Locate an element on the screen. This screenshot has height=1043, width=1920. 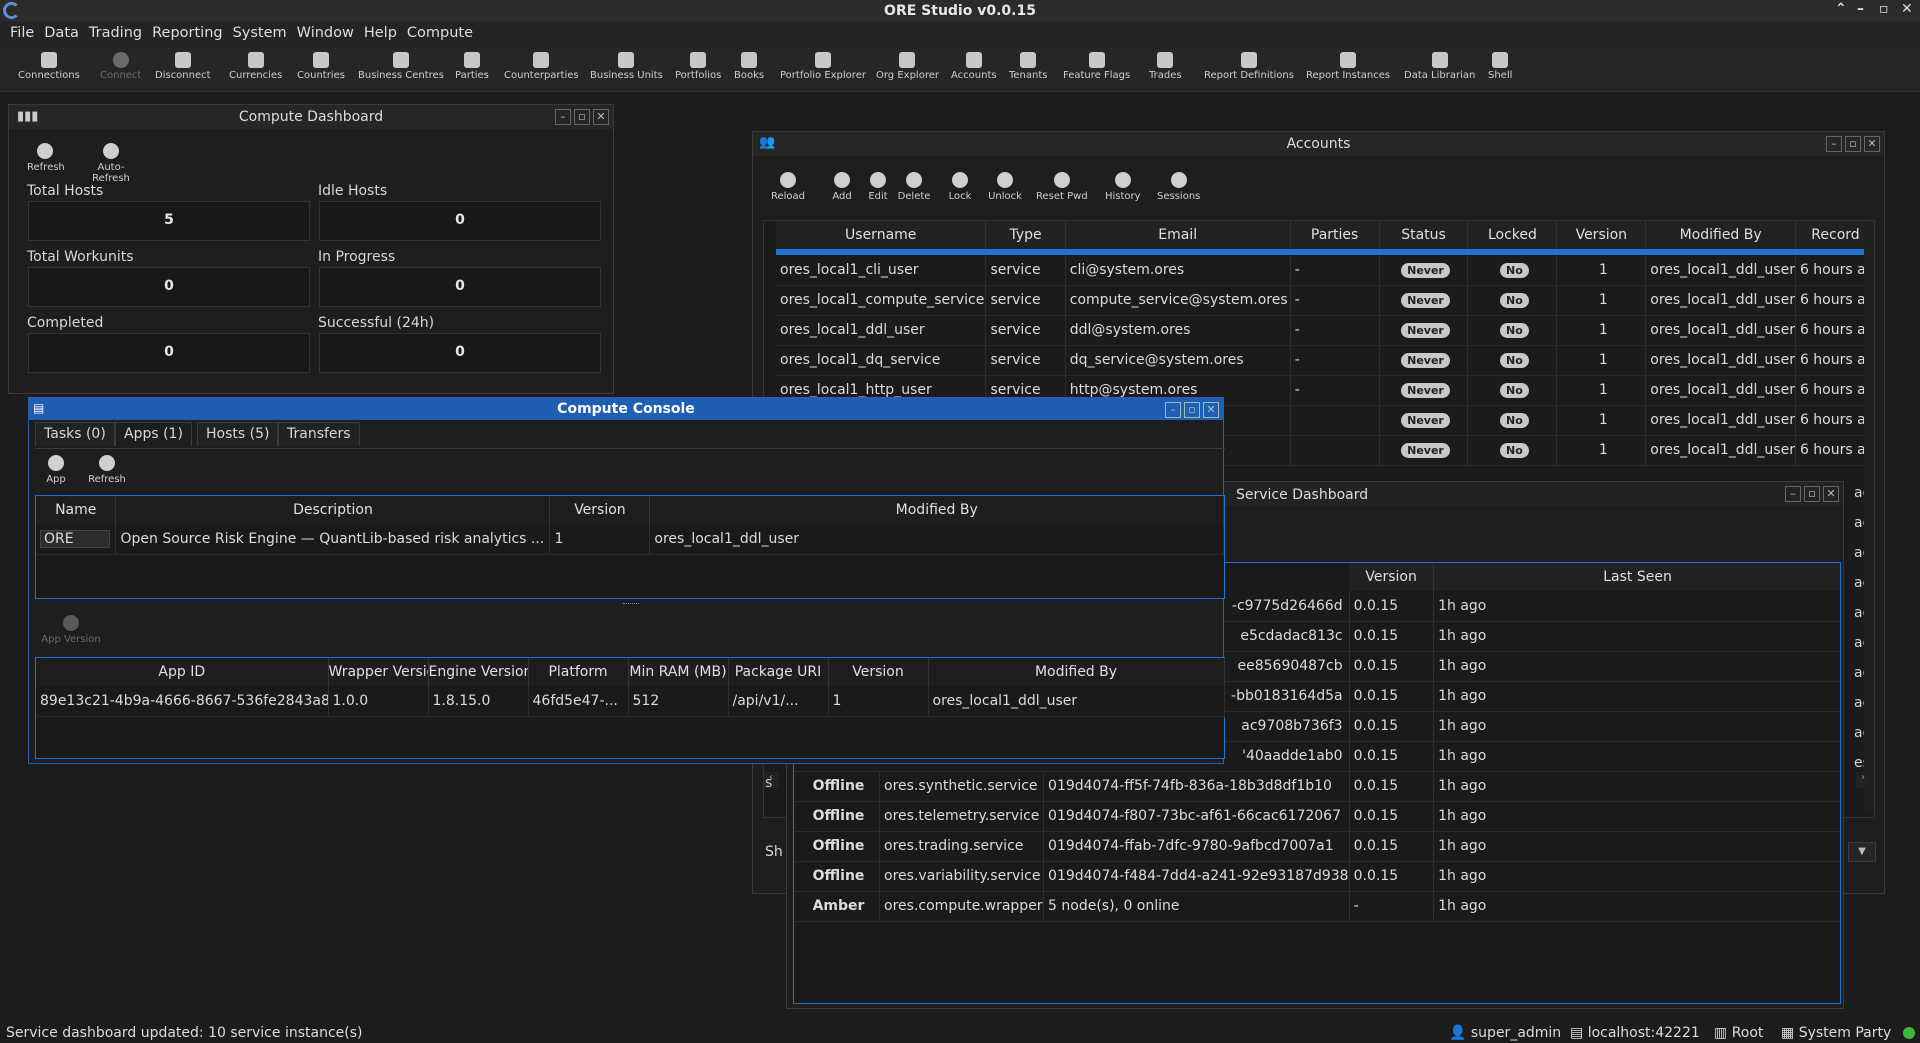
toolbar-data-librarian-button: Data Librarian is located at coordinates (1439, 66).